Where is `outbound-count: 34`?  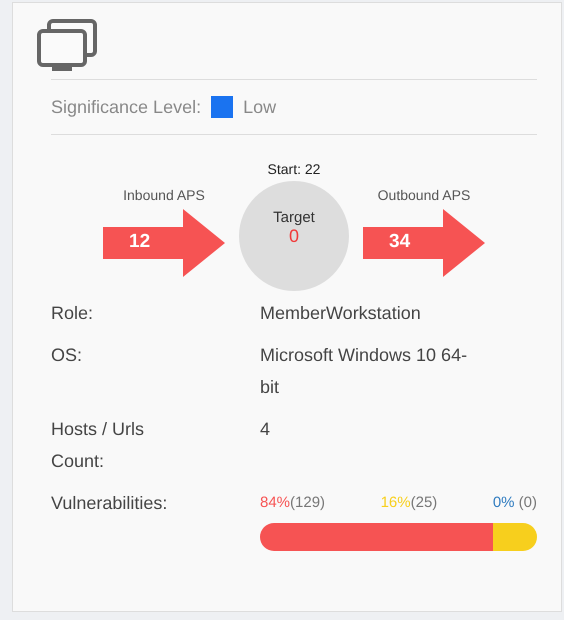
outbound-count: 34 is located at coordinates (399, 242).